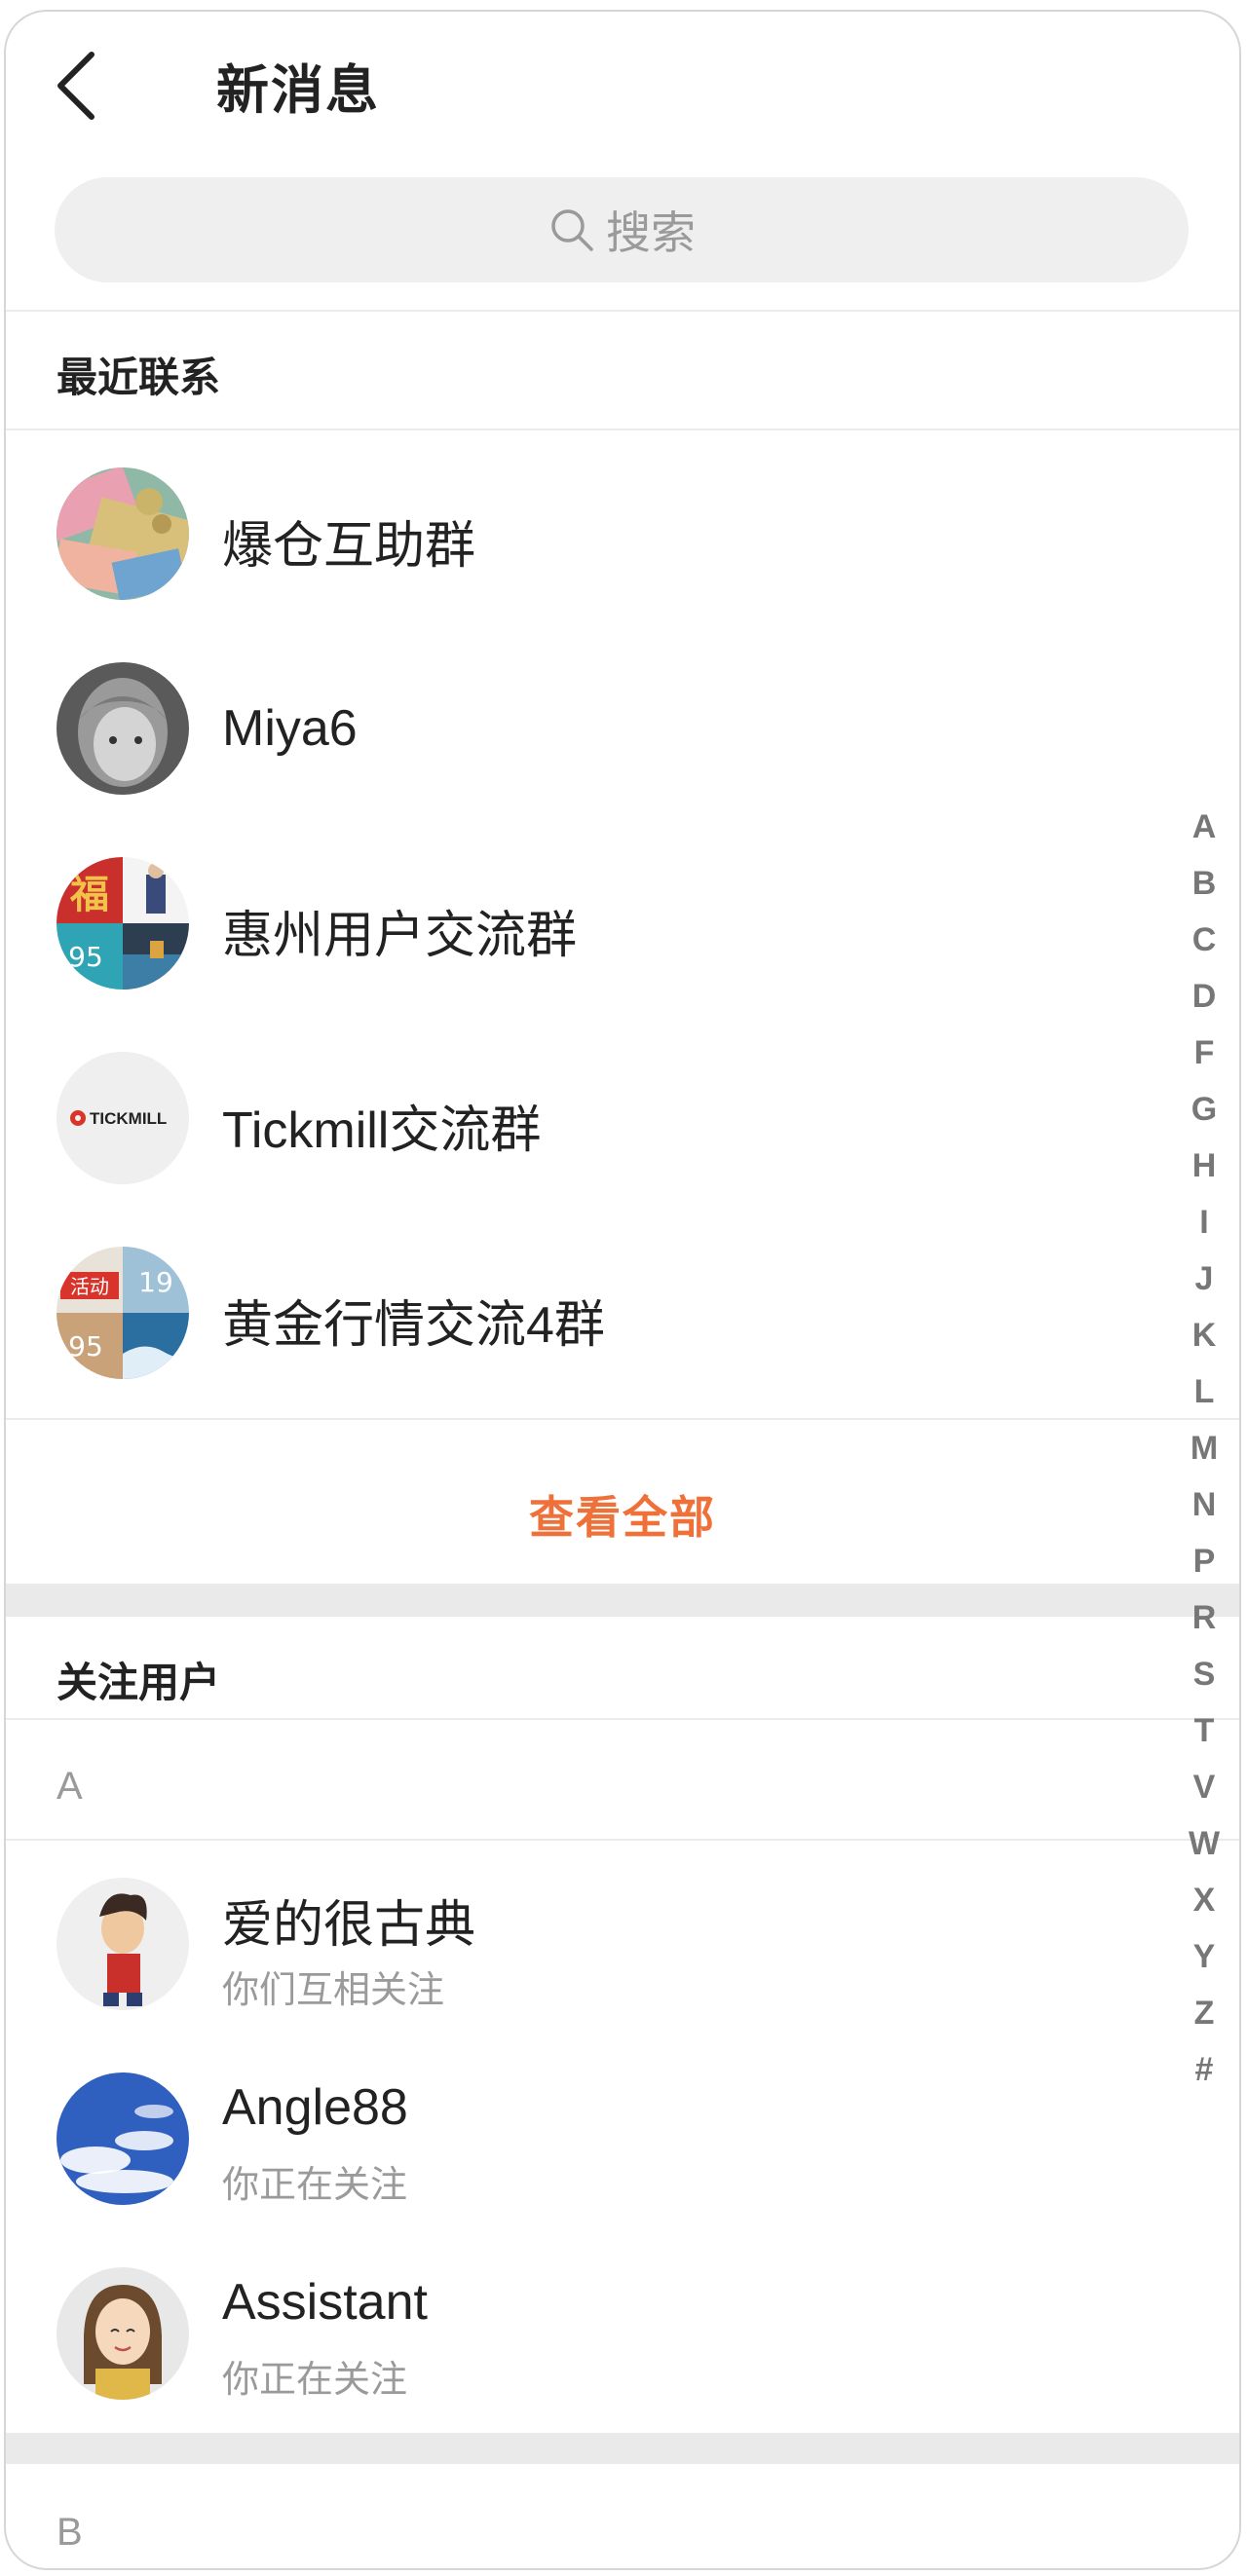 Image resolution: width=1247 pixels, height=2576 pixels. I want to click on index-letter: G, so click(1204, 1109).